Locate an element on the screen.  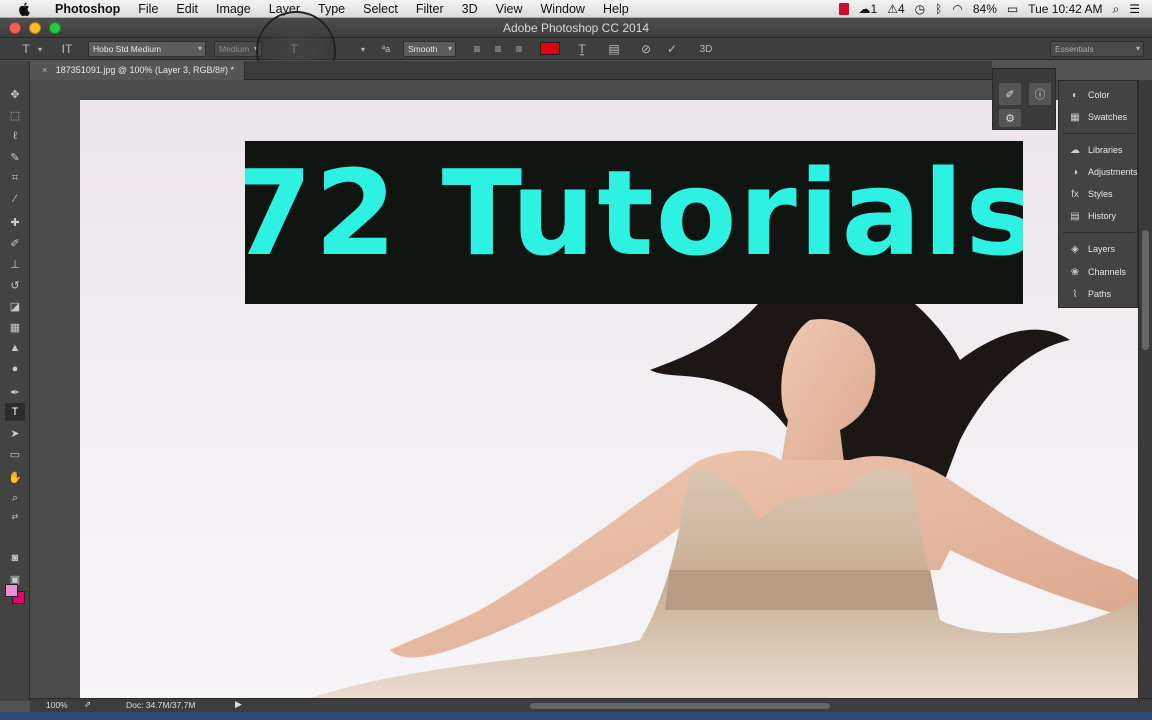
apple-menu-icon is located at coordinates (24, 9).